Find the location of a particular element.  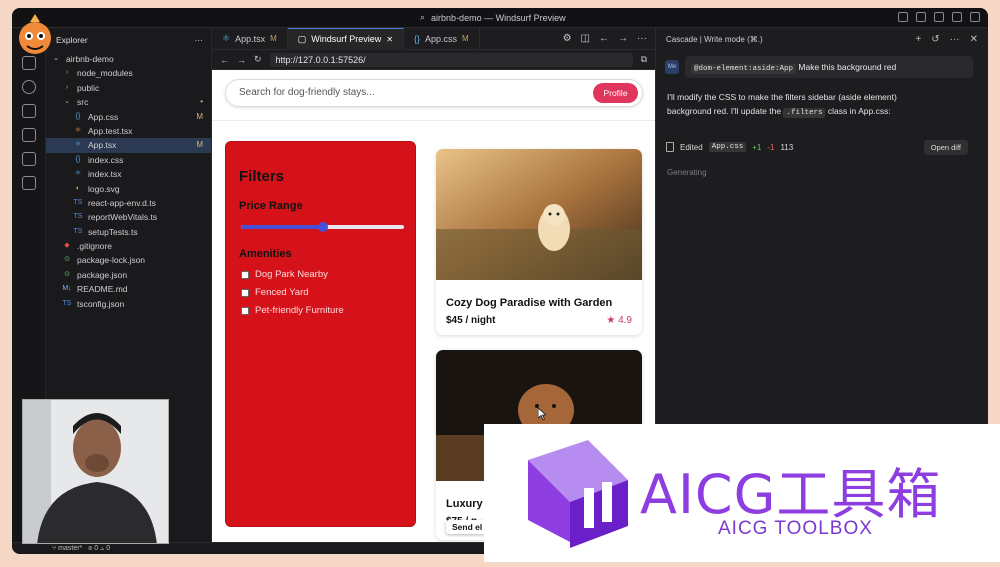

price-range-label: Price Range is located at coordinates (271, 206).